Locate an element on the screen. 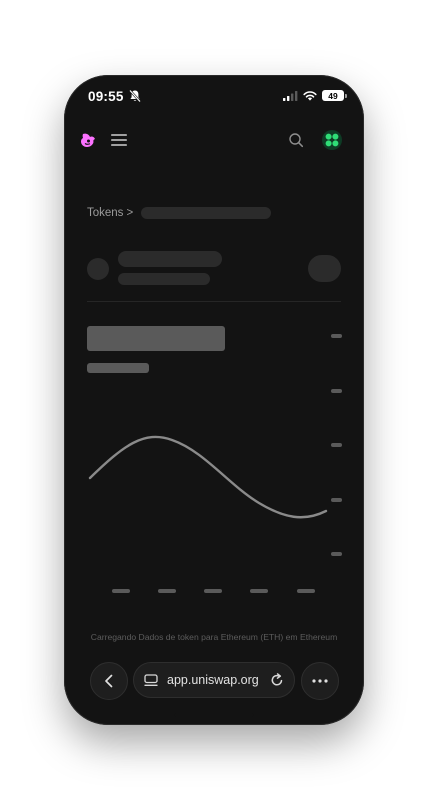 This screenshot has height=808, width=428. browser-back-button is located at coordinates (109, 681).